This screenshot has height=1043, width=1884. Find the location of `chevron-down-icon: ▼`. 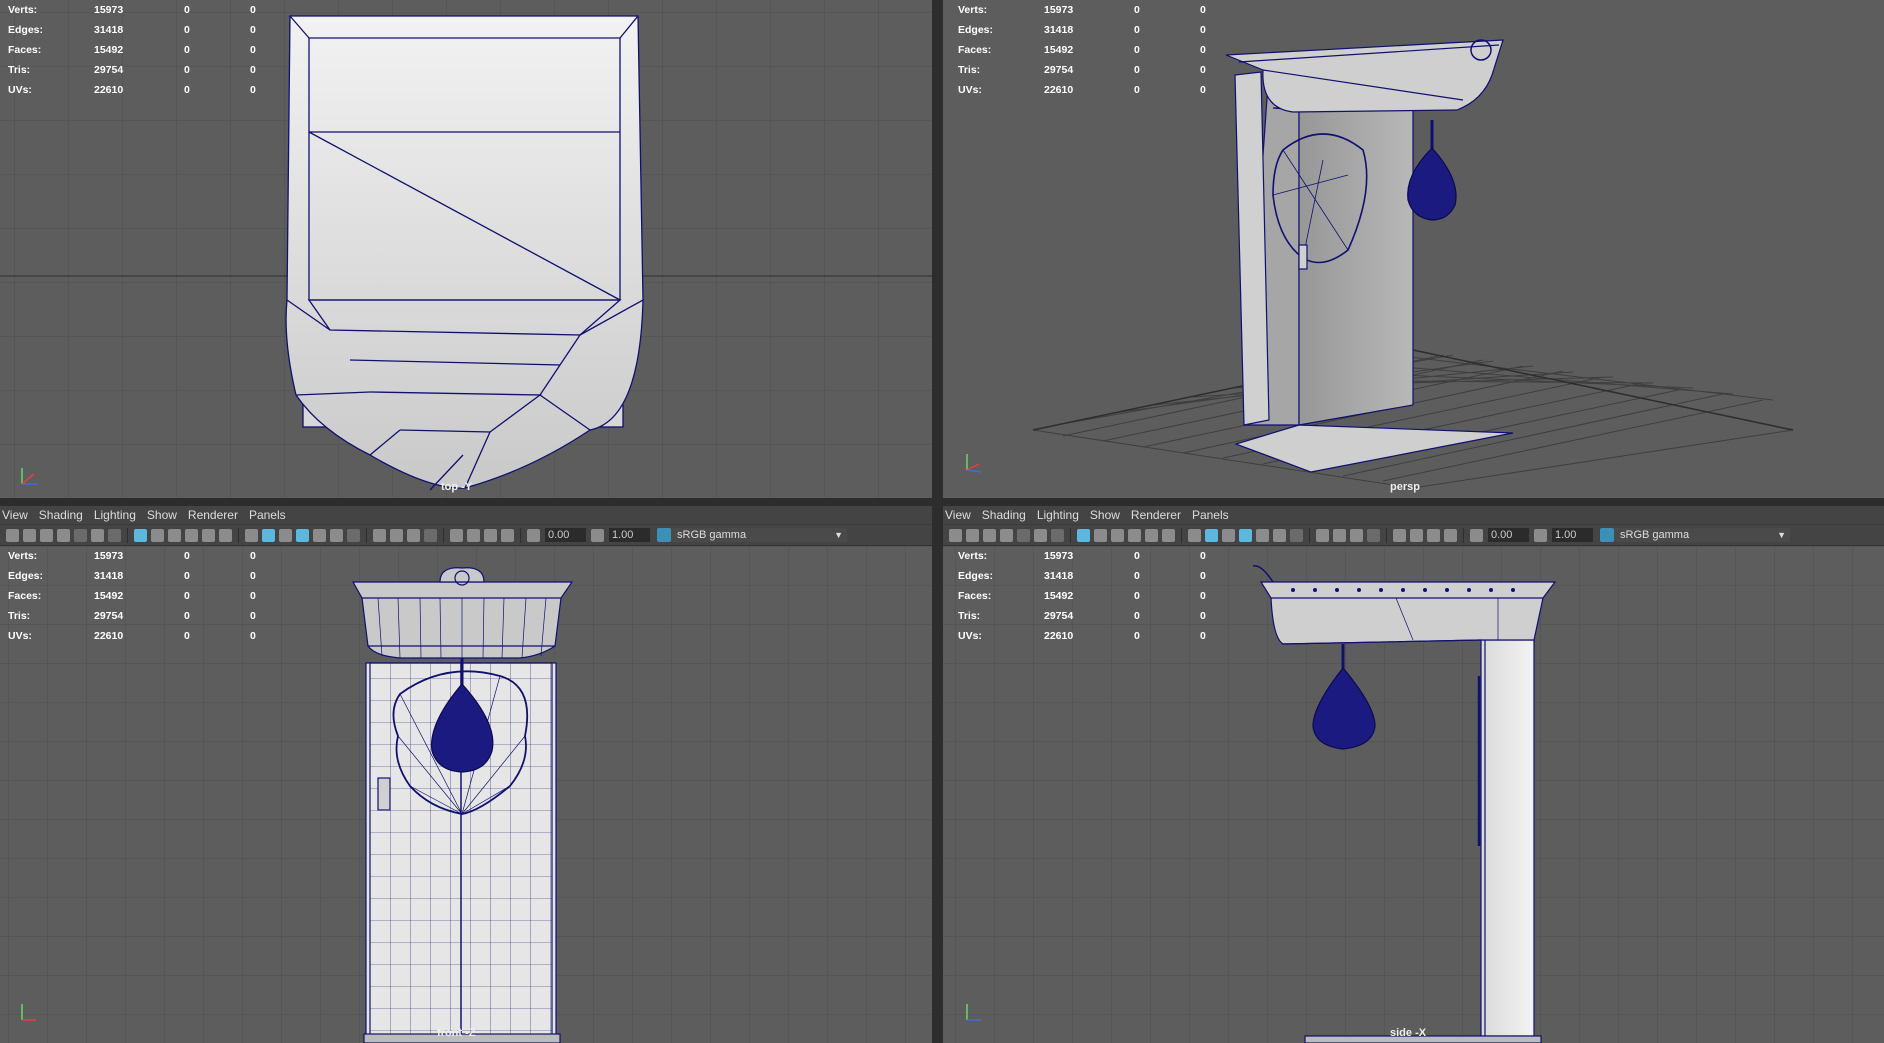

chevron-down-icon: ▼ is located at coordinates (1781, 535).